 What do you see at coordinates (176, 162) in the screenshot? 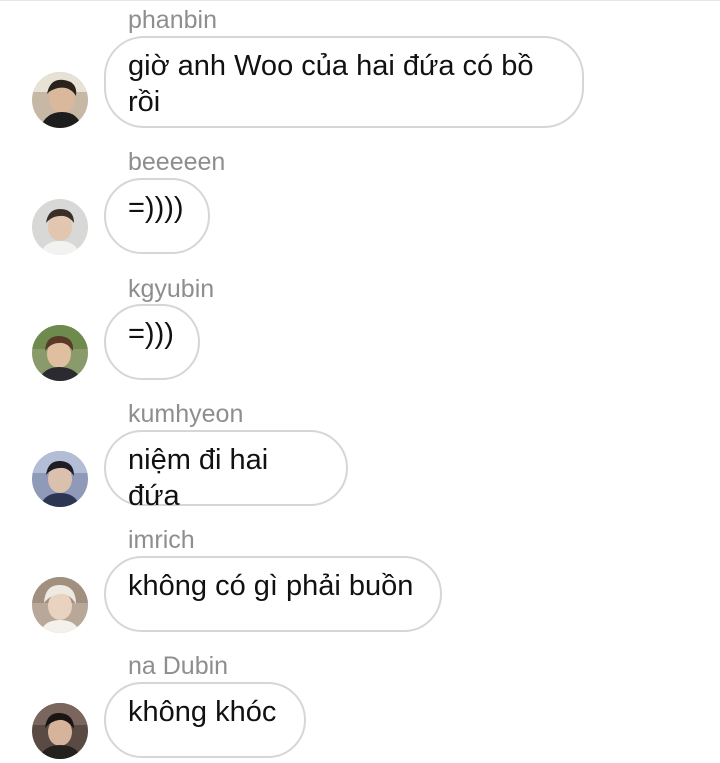
I see `sender-username: beeeeen` at bounding box center [176, 162].